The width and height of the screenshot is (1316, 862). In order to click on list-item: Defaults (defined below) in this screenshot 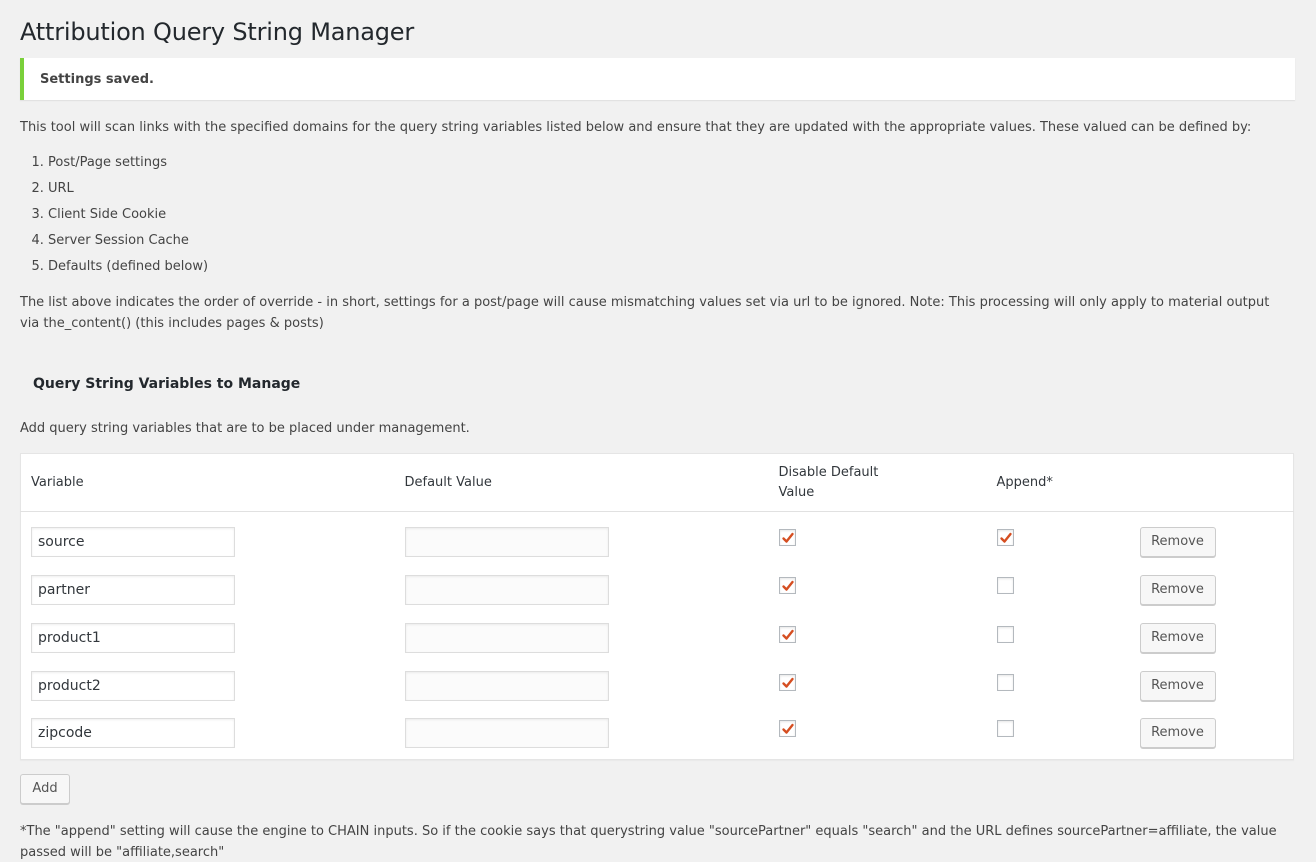, I will do `click(672, 267)`.